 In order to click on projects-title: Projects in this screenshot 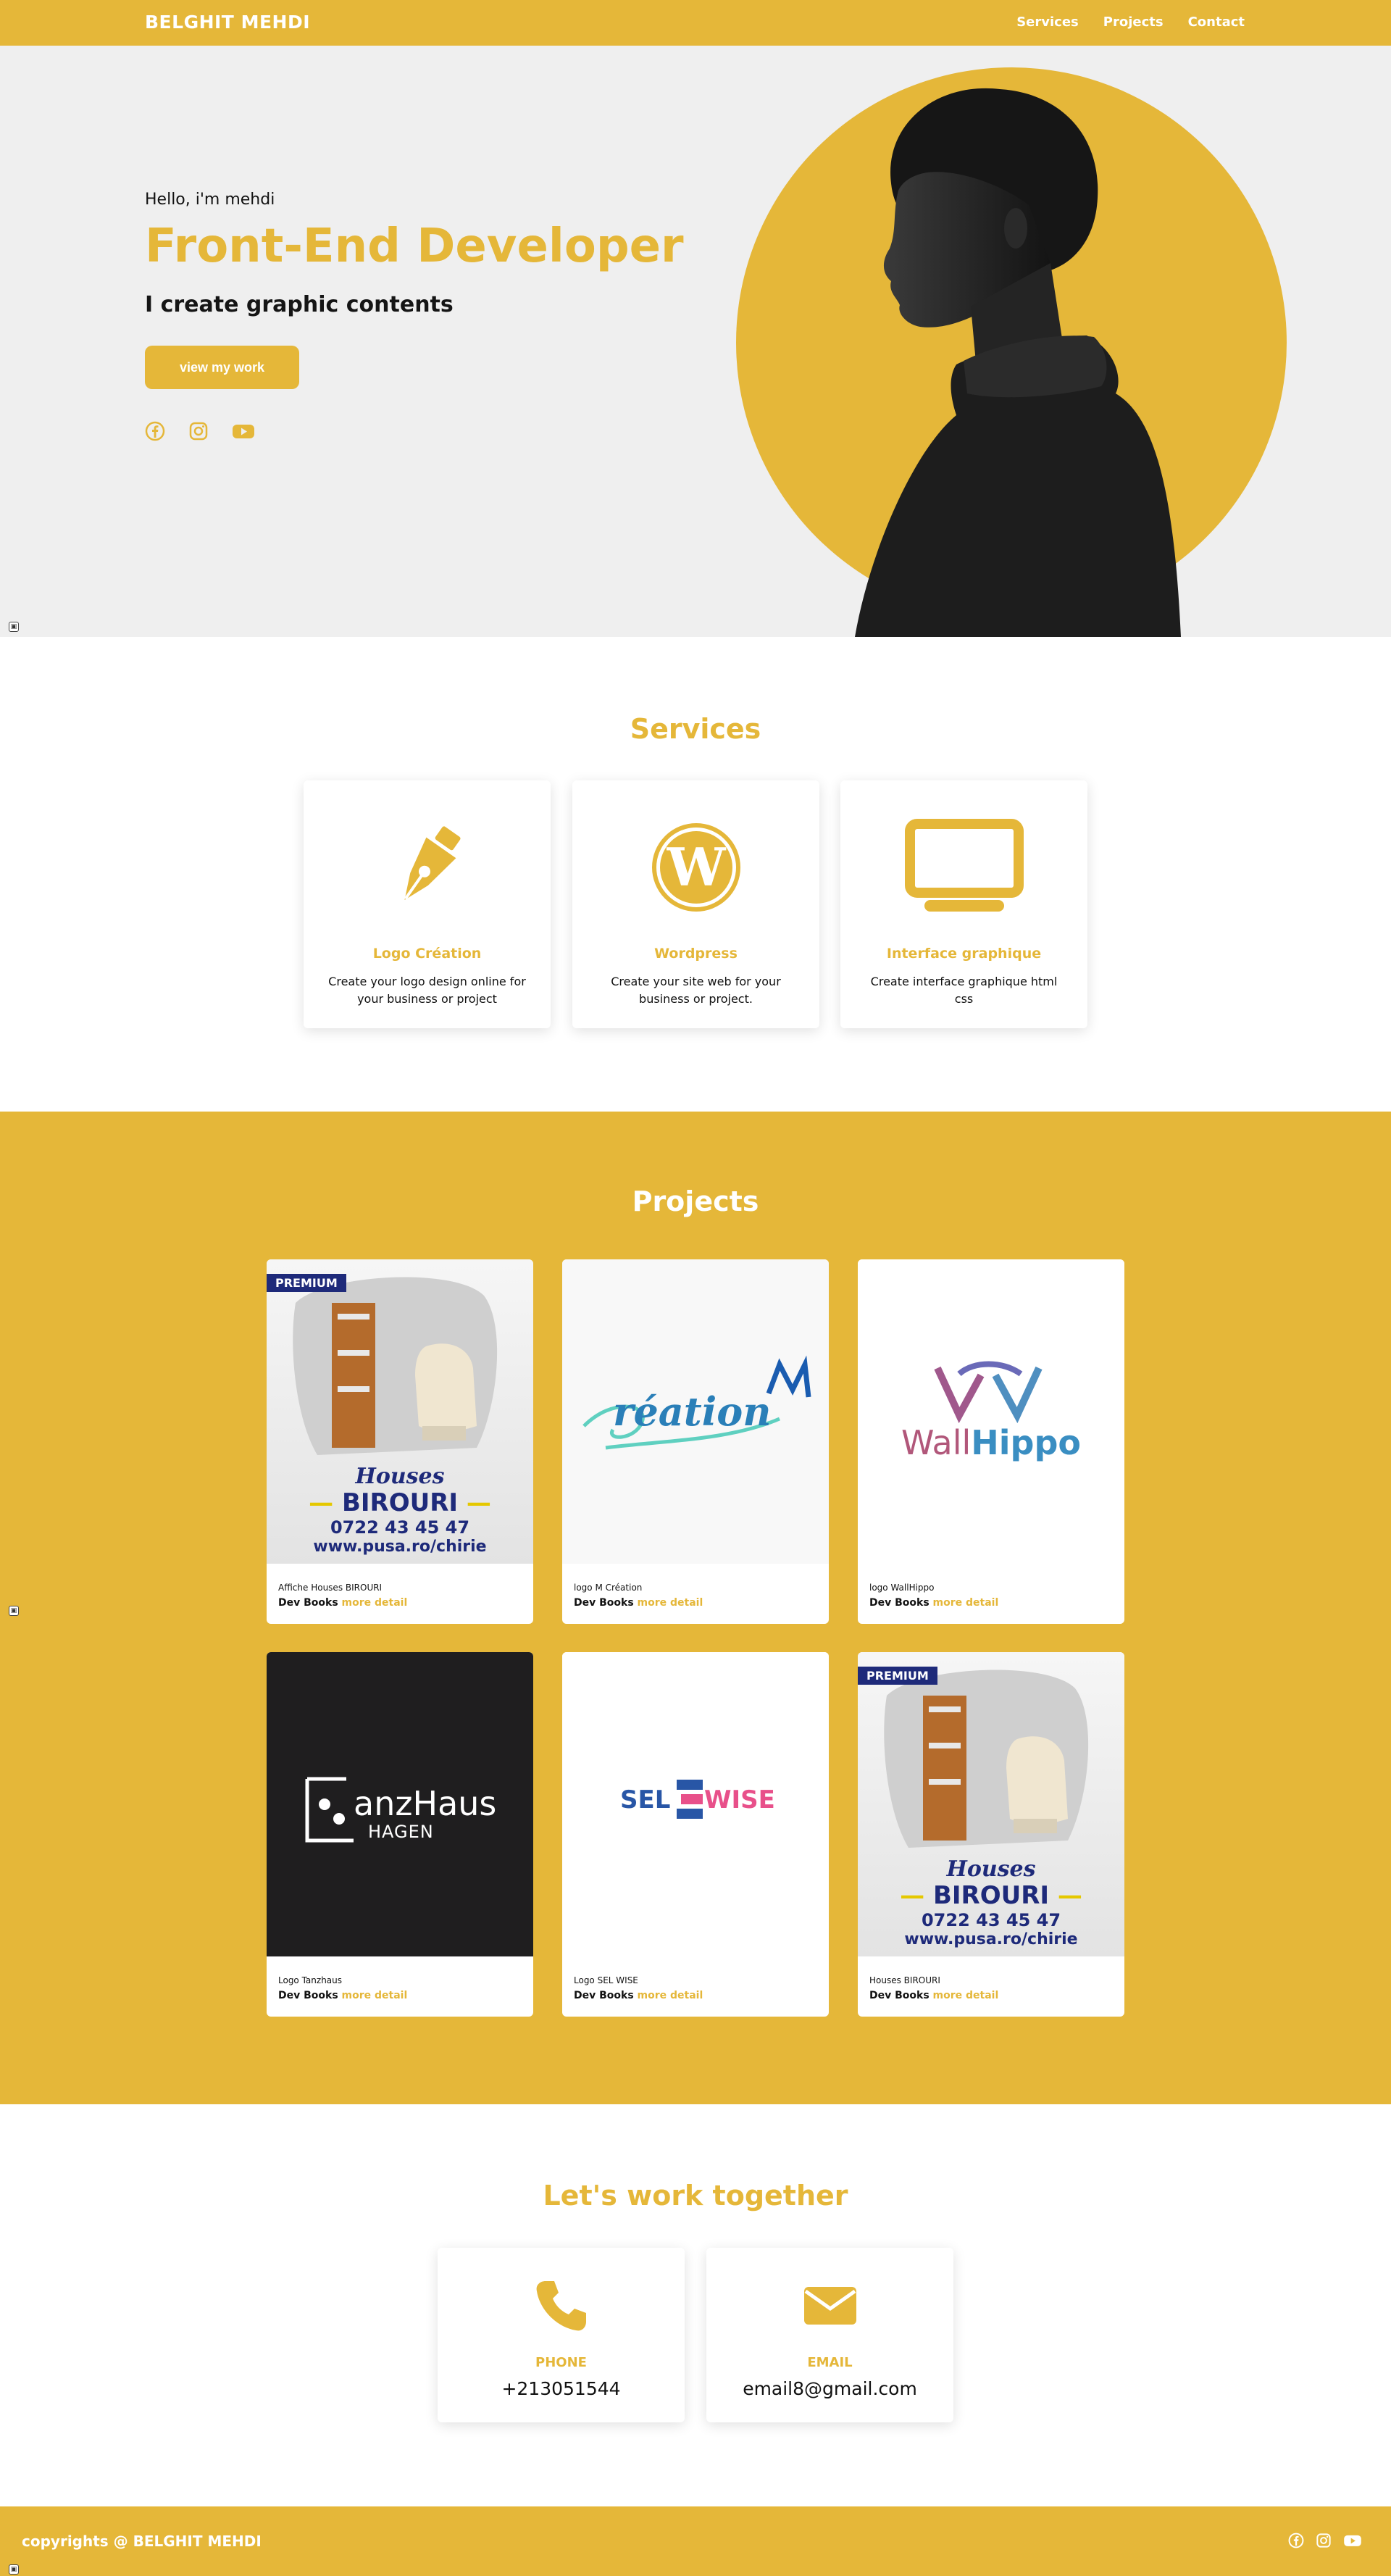, I will do `click(696, 1201)`.